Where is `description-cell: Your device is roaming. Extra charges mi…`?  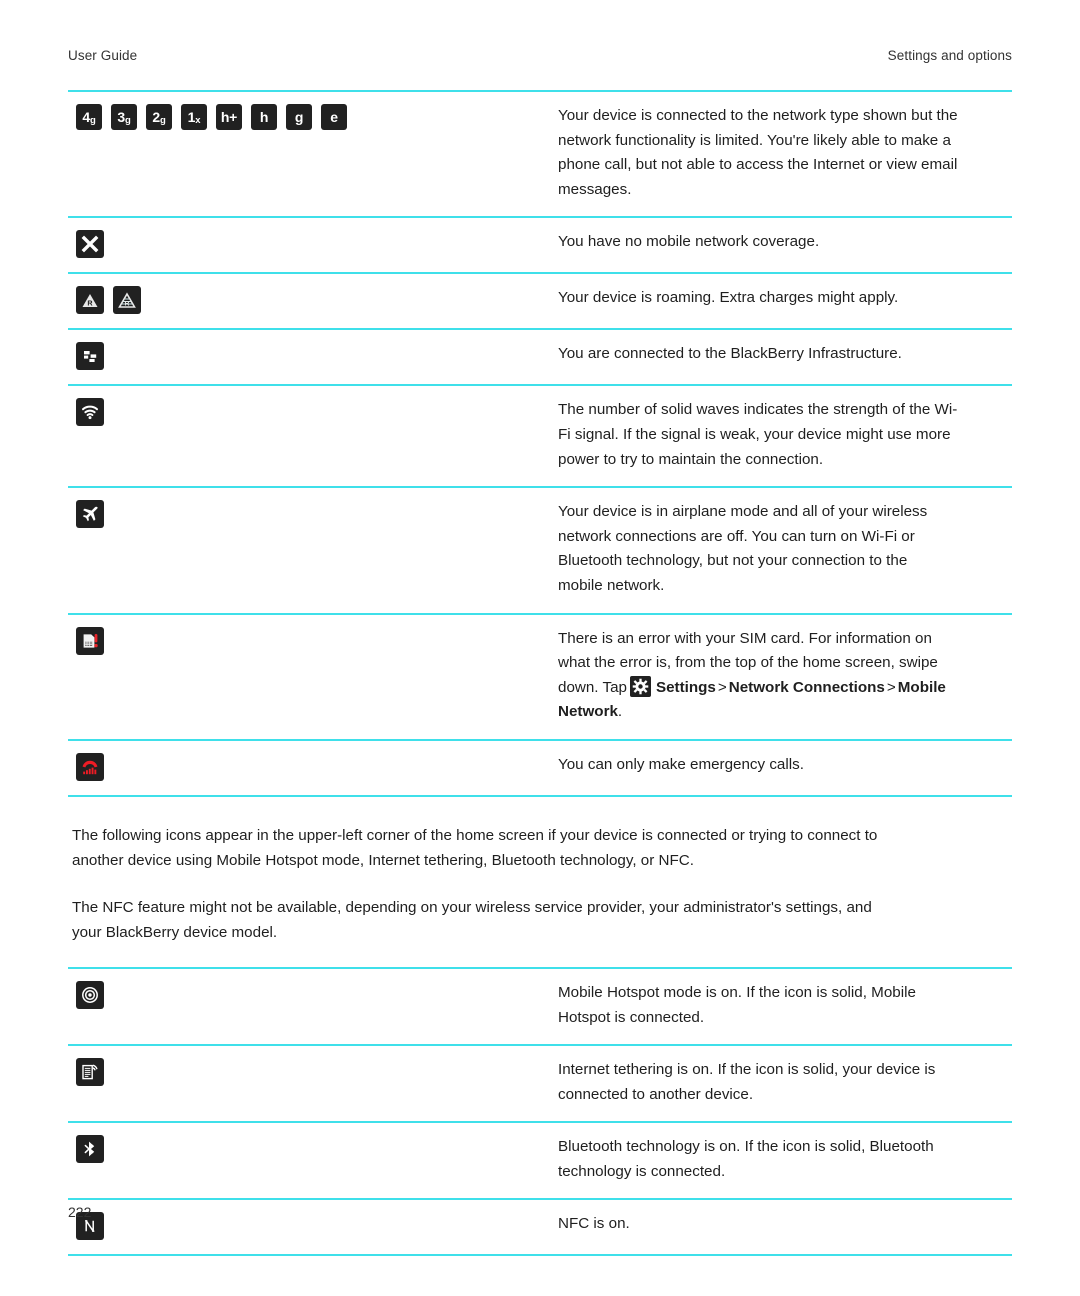
description-cell: Your device is roaming. Extra charges mi… is located at coordinates (783, 301).